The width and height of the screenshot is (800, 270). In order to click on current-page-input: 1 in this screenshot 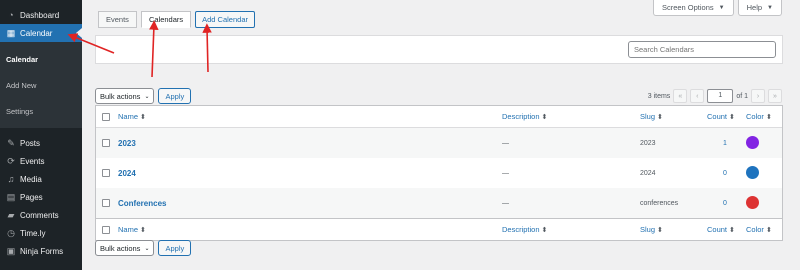, I will do `click(720, 96)`.